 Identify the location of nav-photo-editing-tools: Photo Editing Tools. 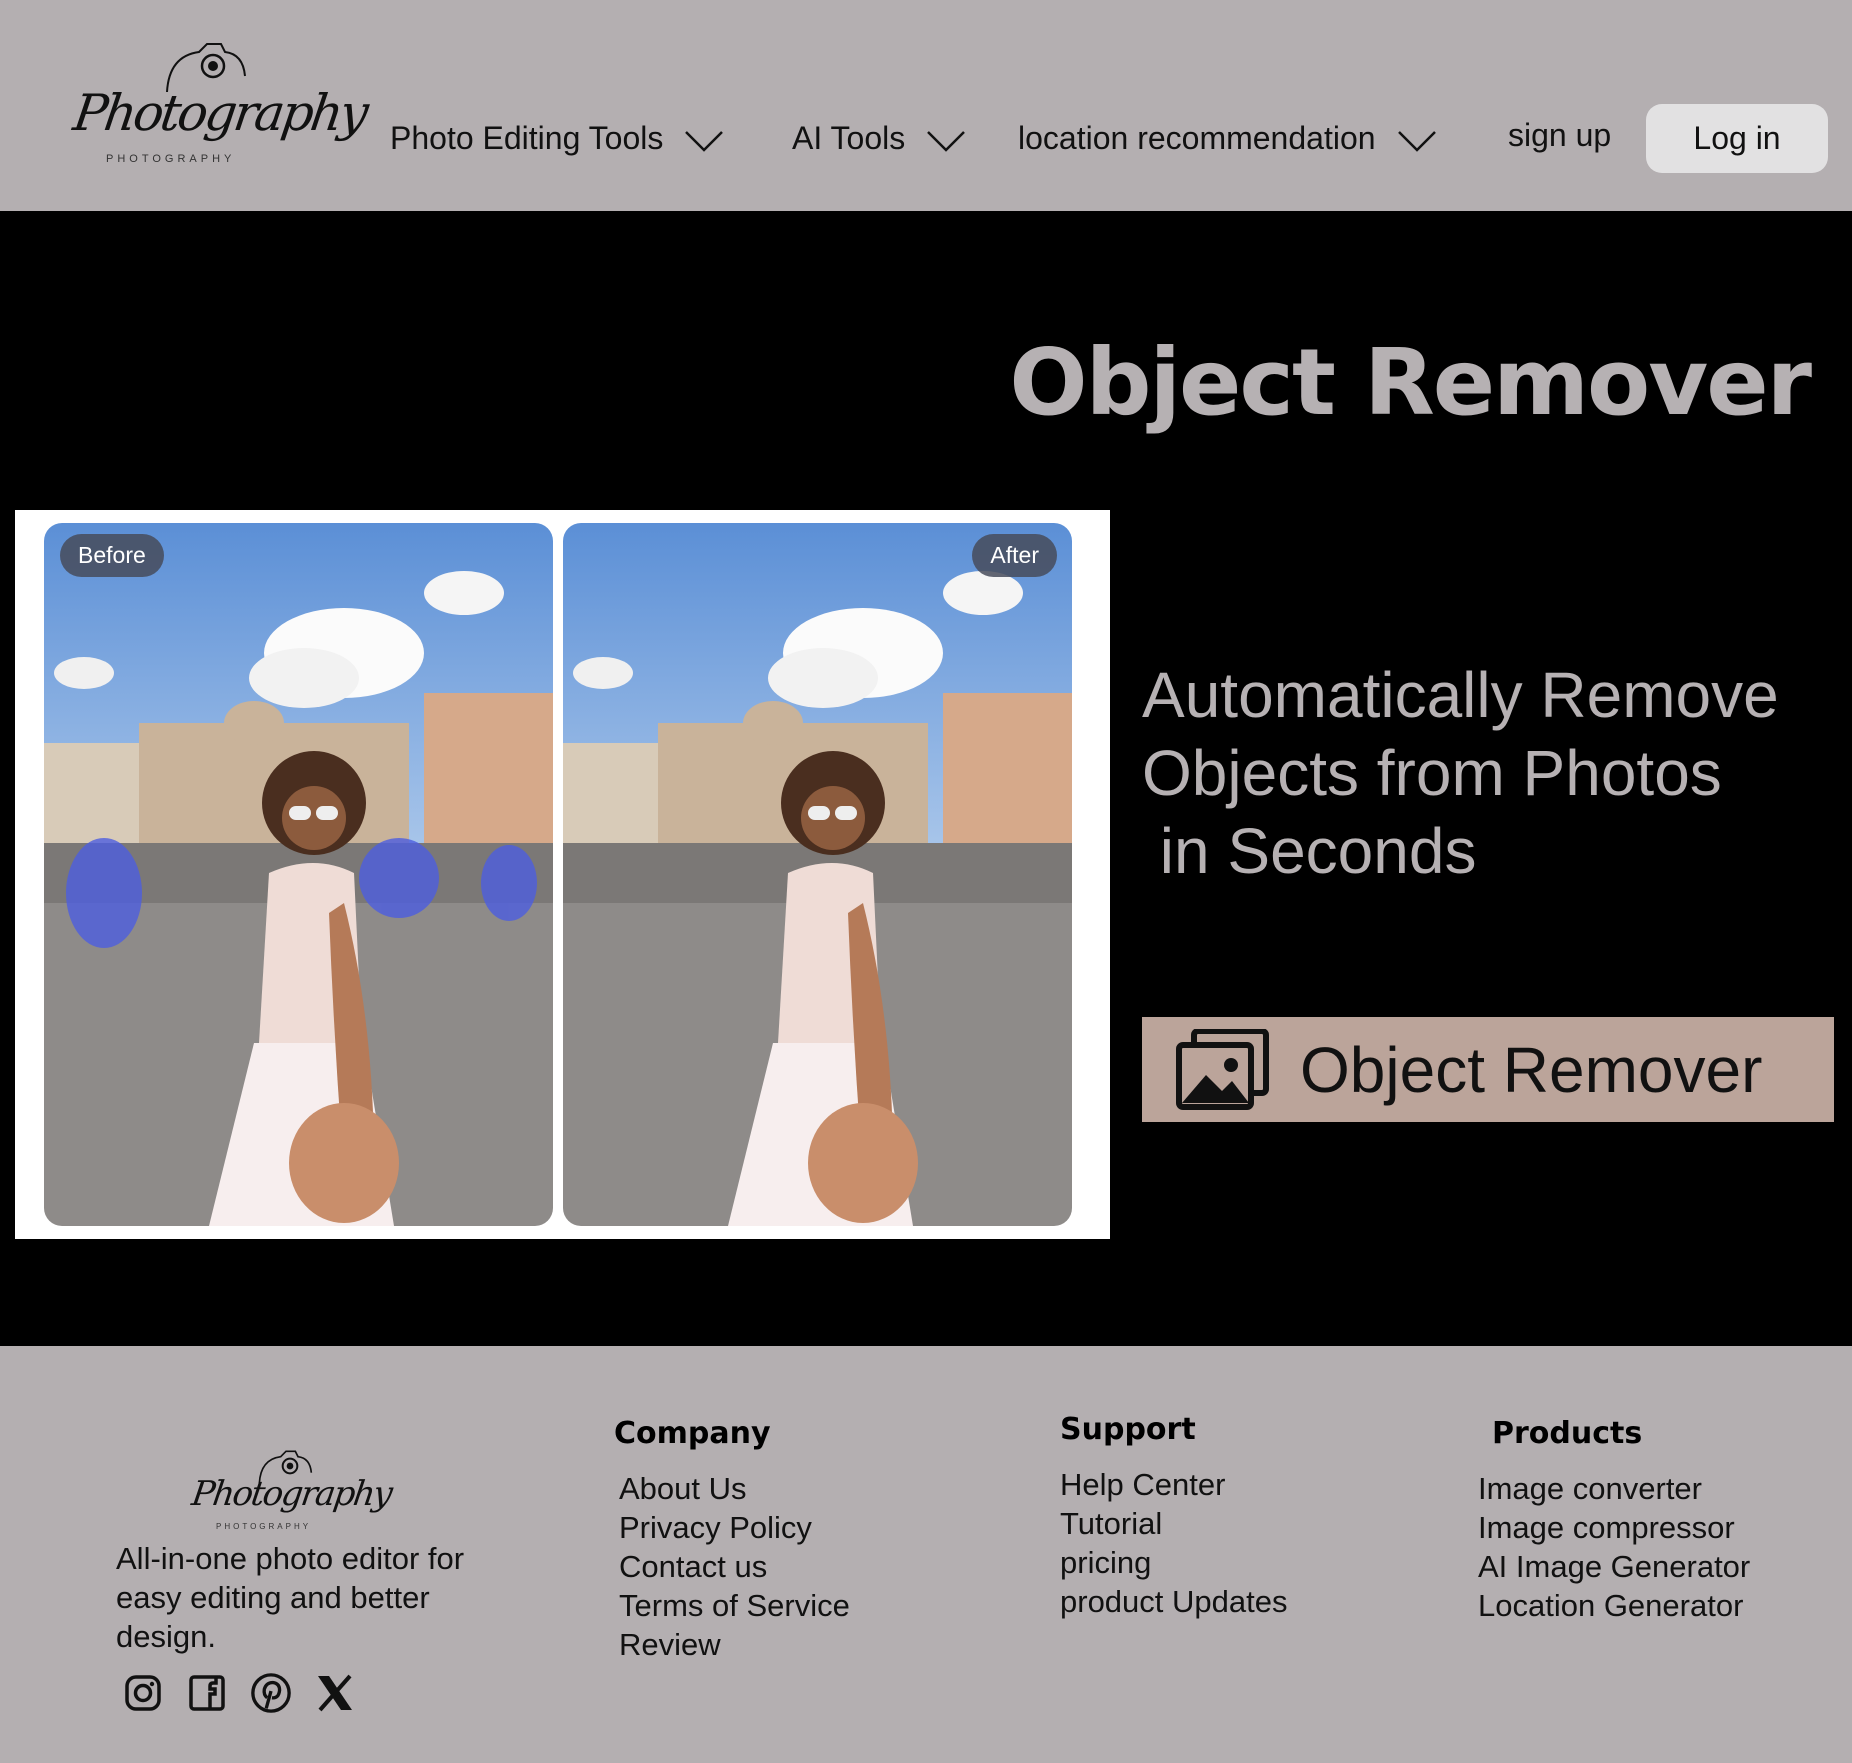
(557, 138).